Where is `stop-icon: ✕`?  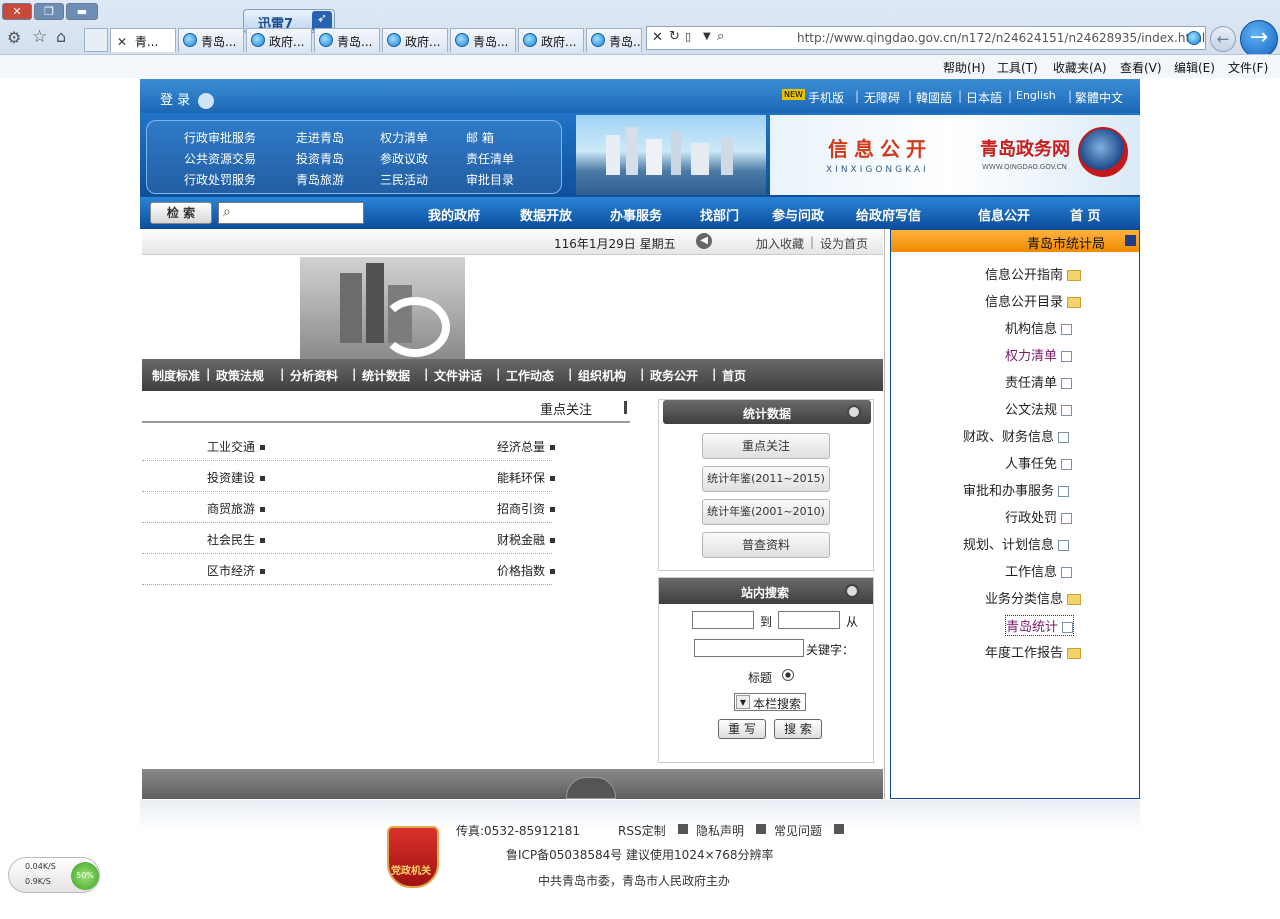 stop-icon: ✕ is located at coordinates (657, 37).